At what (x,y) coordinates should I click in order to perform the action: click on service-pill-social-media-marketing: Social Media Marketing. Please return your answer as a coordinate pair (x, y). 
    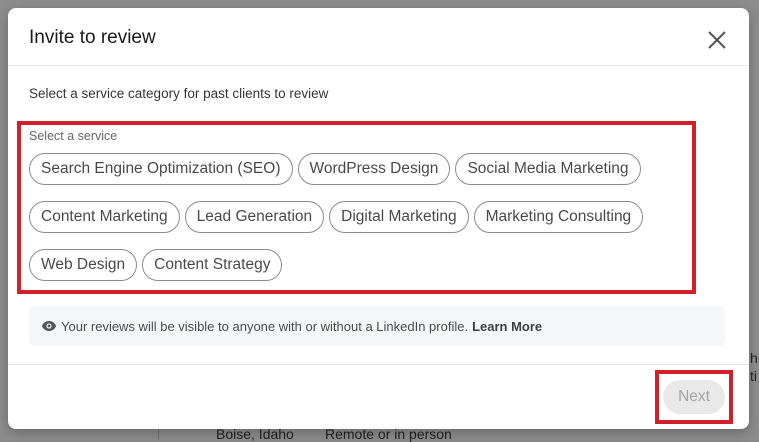
    Looking at the image, I should click on (548, 169).